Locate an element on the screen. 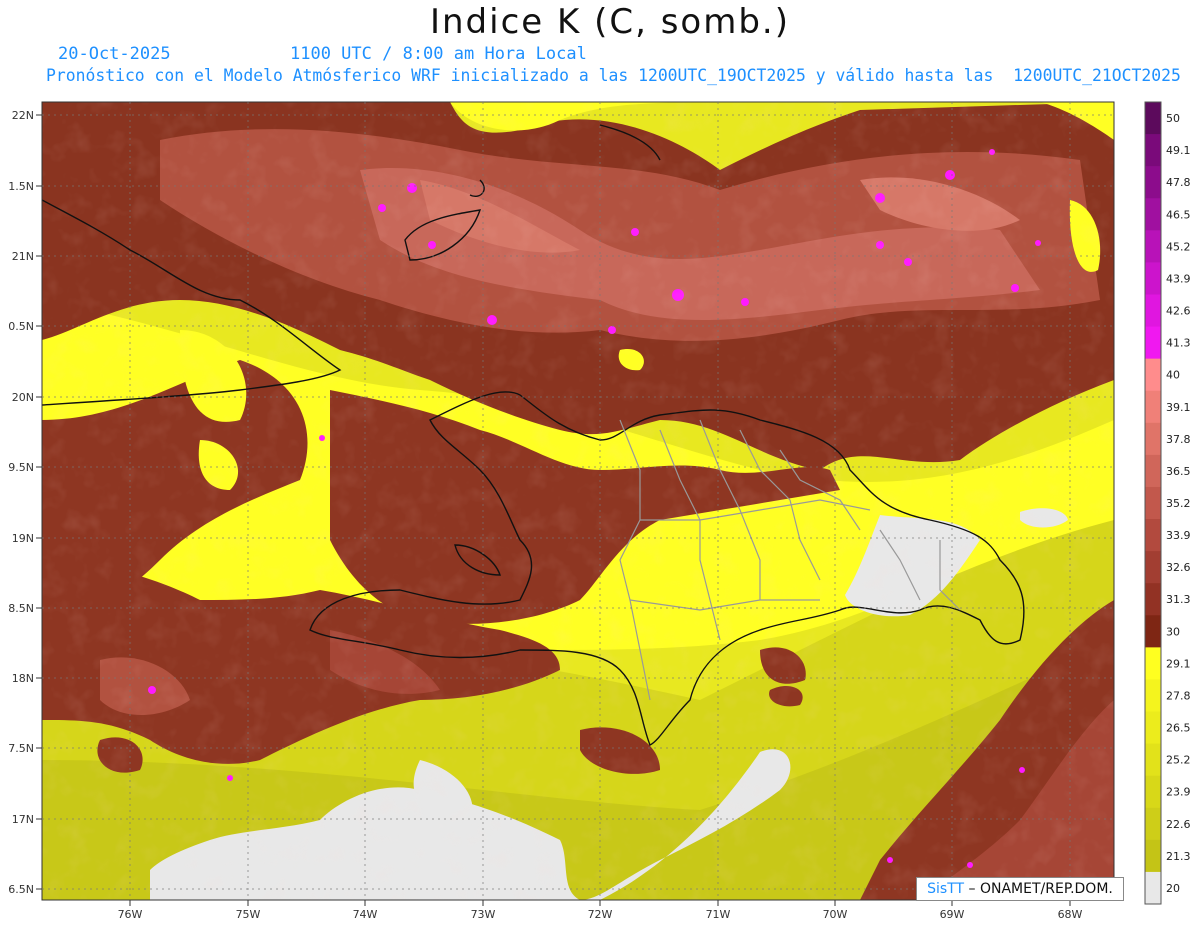 This screenshot has width=1200, height=927. lat-label: 21N is located at coordinates (23, 256).